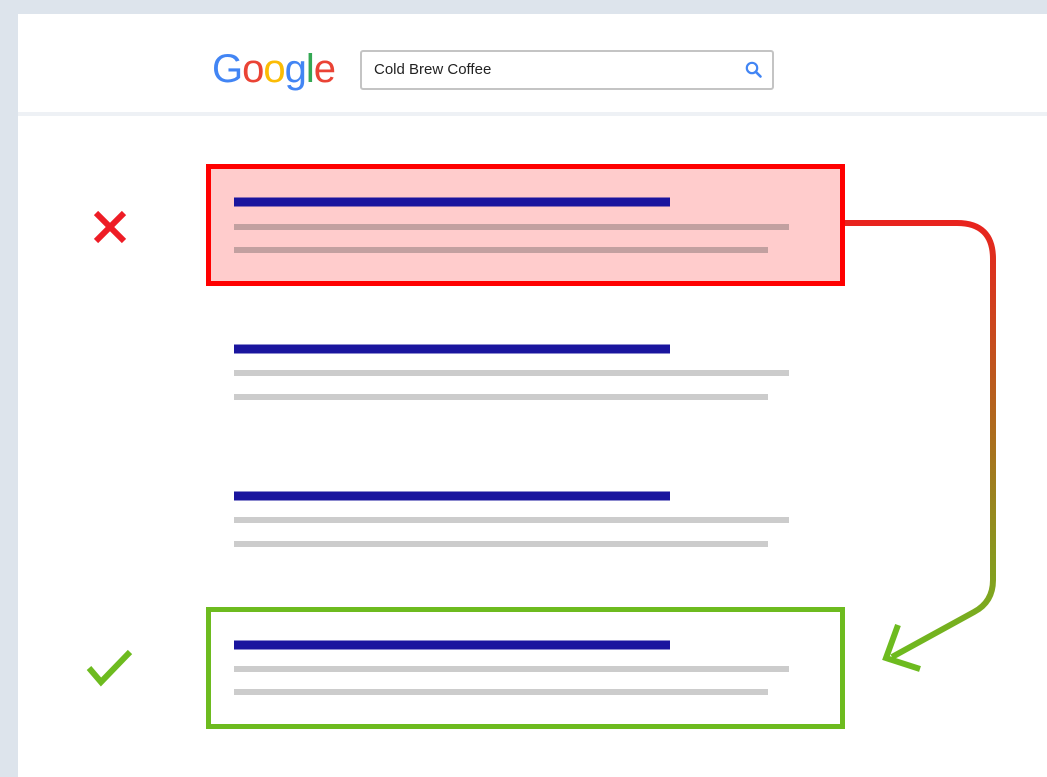 Image resolution: width=1047 pixels, height=777 pixels. I want to click on check-icon, so click(109, 668).